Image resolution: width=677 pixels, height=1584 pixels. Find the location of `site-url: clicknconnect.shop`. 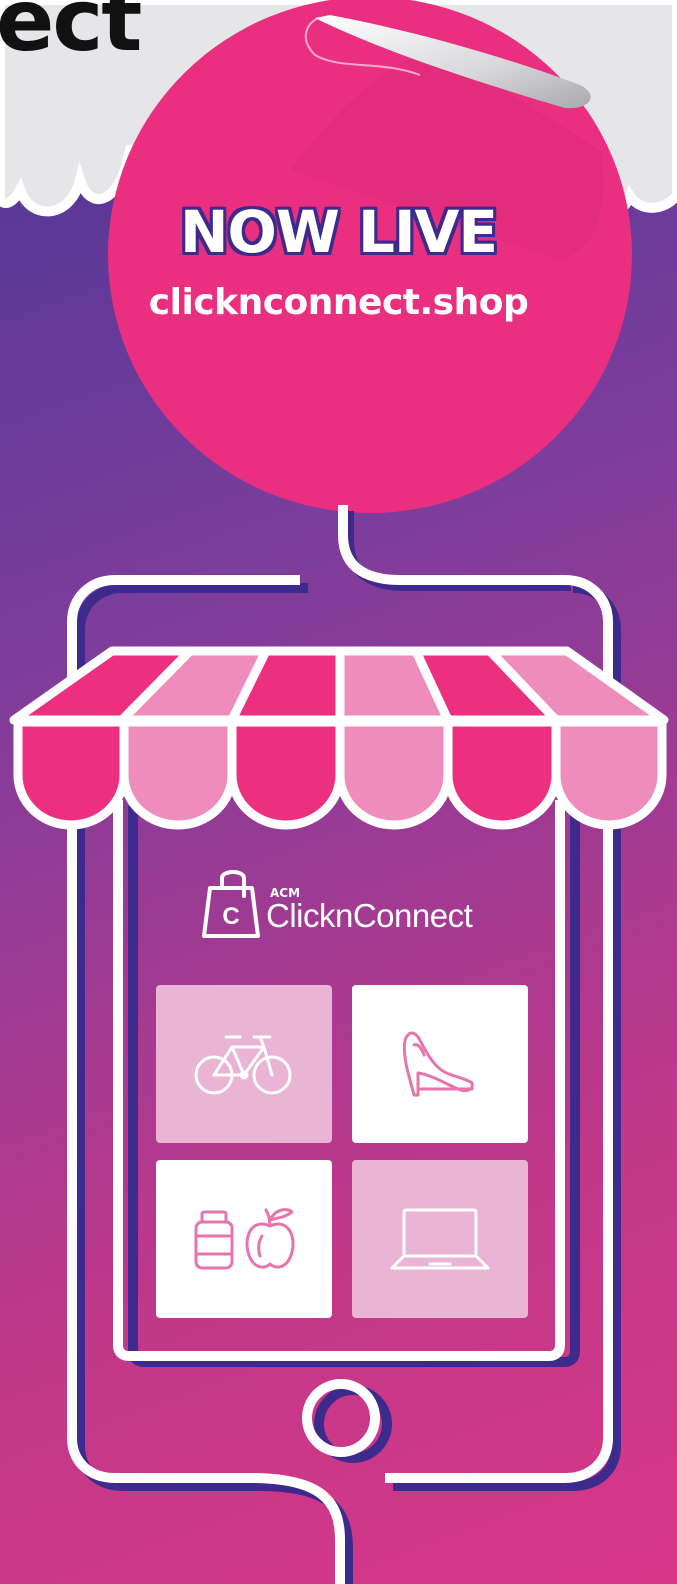

site-url: clicknconnect.shop is located at coordinates (338, 302).